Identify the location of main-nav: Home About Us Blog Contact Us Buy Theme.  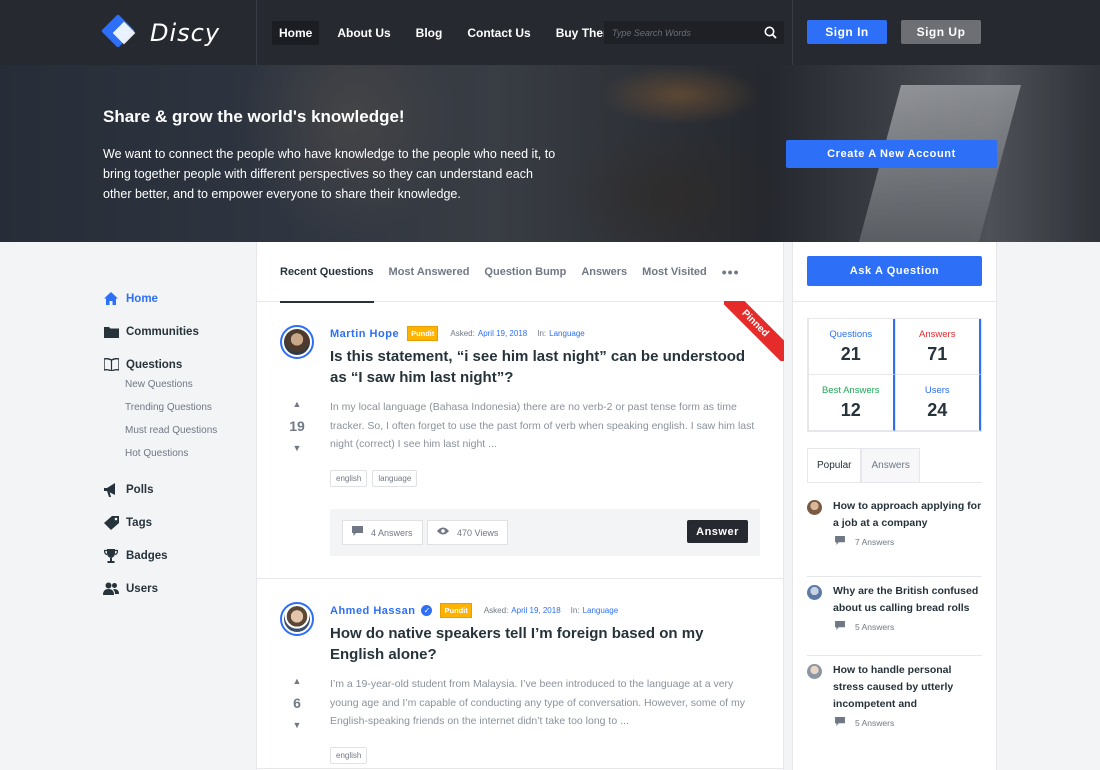
(455, 33).